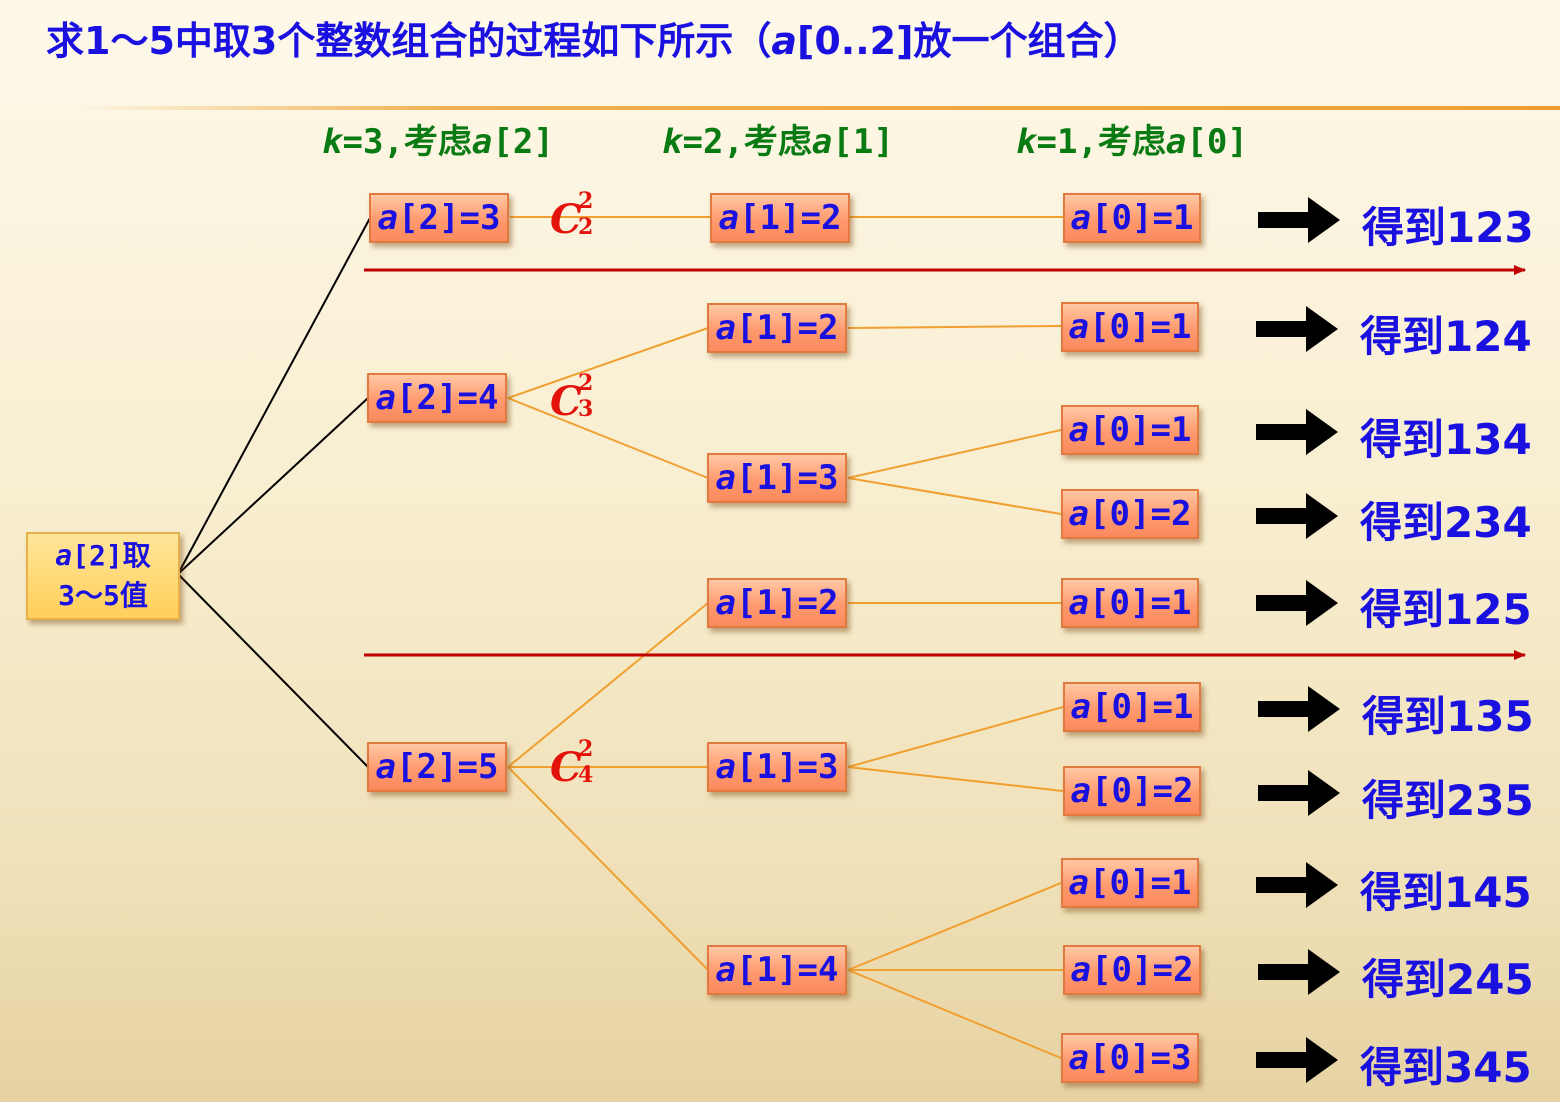 The image size is (1560, 1102). What do you see at coordinates (1448, 716) in the screenshot?
I see `result-text: 得到135` at bounding box center [1448, 716].